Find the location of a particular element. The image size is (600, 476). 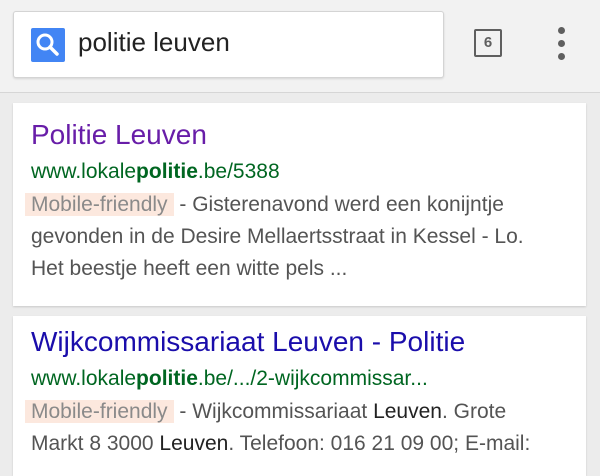

result-title-link: Politie Leuven is located at coordinates (119, 135).